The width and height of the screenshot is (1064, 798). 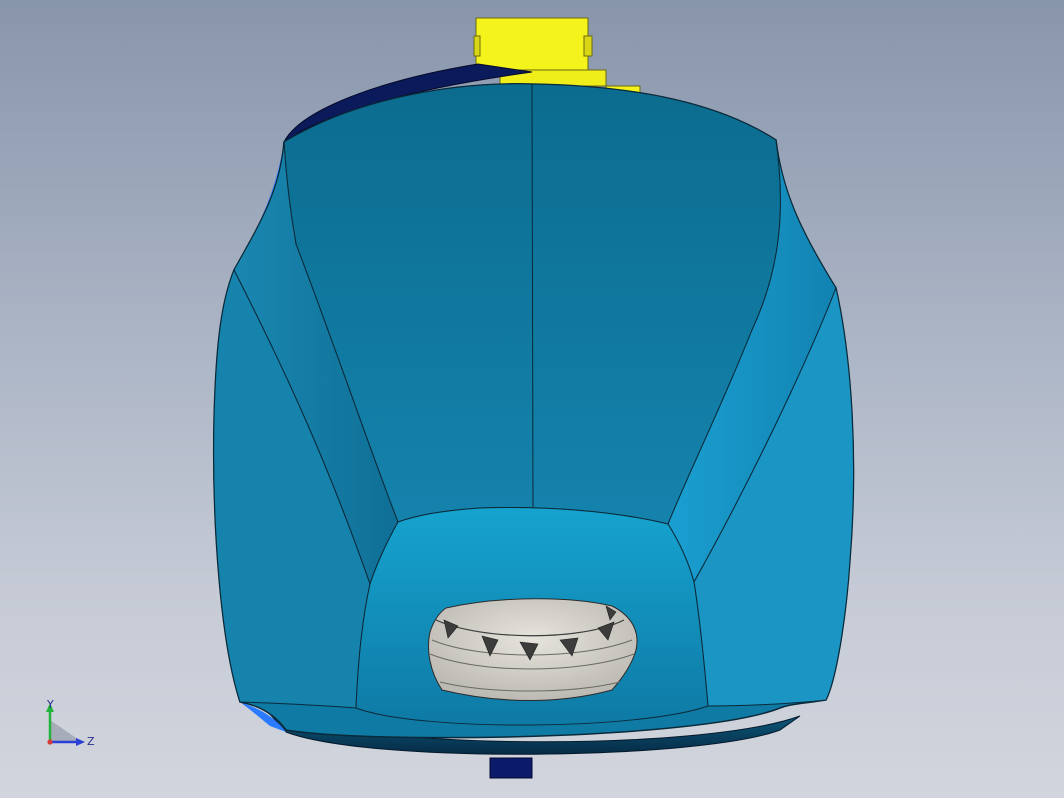 What do you see at coordinates (91, 741) in the screenshot?
I see `z-axis-label: Z` at bounding box center [91, 741].